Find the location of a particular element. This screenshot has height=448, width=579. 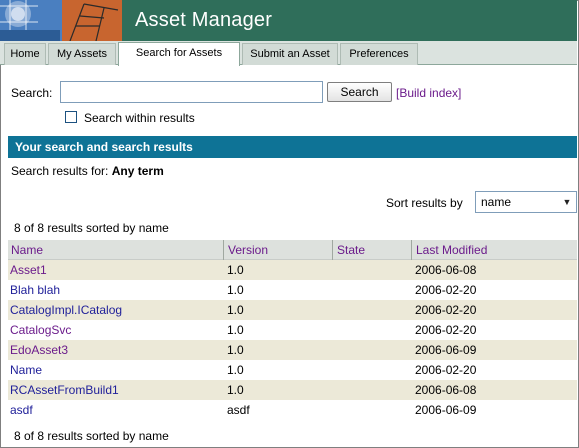

table-row: Name 1.0 2006-02-20 is located at coordinates (292, 370).